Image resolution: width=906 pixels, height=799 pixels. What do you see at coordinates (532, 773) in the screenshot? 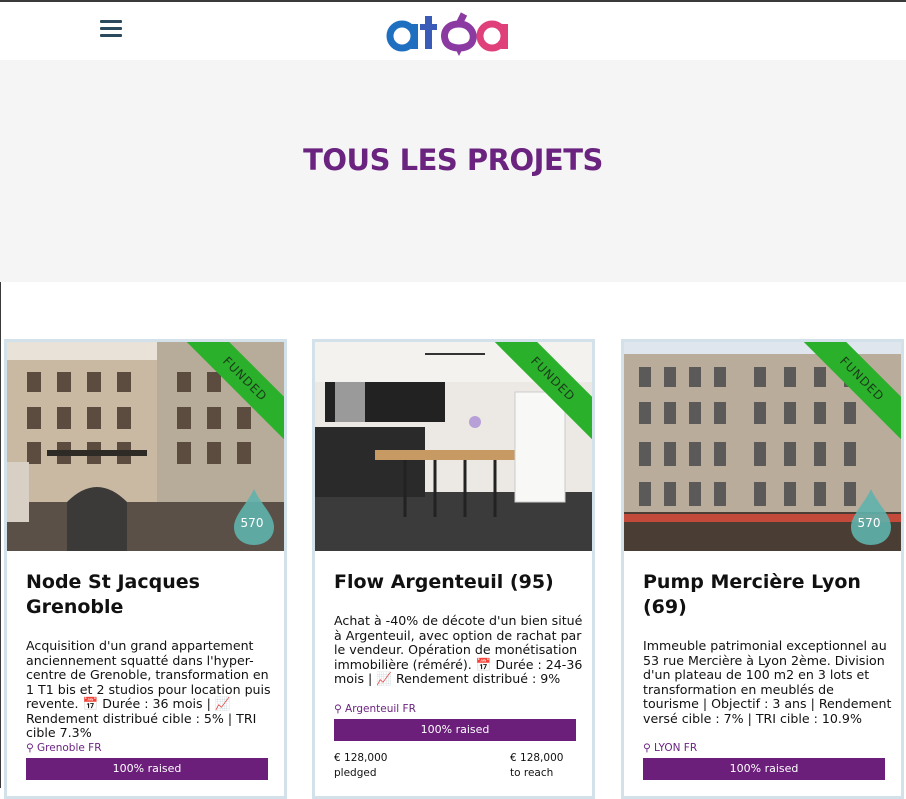
I see `to-reach-label: to reach` at bounding box center [532, 773].